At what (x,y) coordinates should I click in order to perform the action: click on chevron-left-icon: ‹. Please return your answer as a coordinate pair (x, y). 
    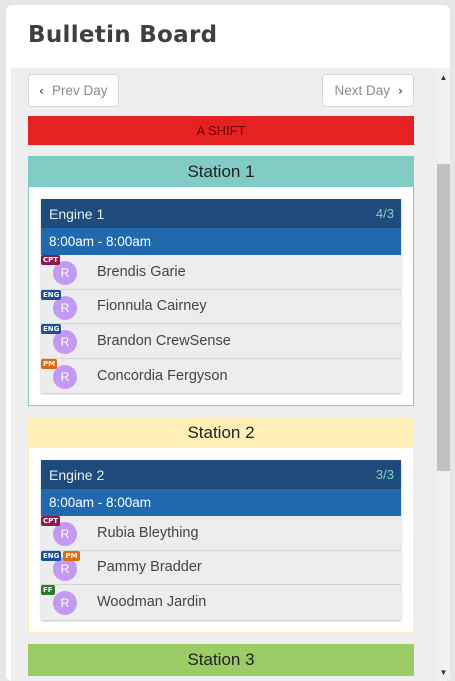
    Looking at the image, I should click on (41, 90).